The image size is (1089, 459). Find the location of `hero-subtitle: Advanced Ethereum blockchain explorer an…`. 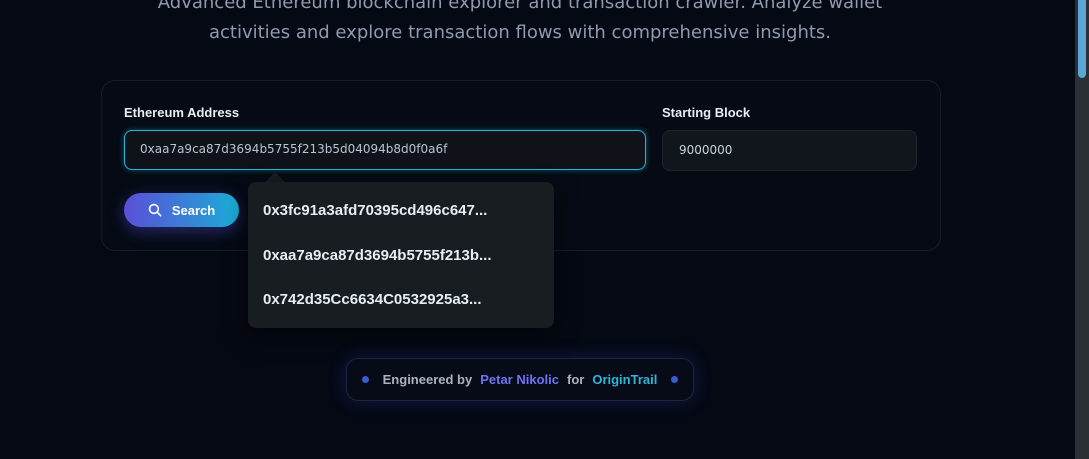

hero-subtitle: Advanced Ethereum blockchain explorer an… is located at coordinates (520, 24).